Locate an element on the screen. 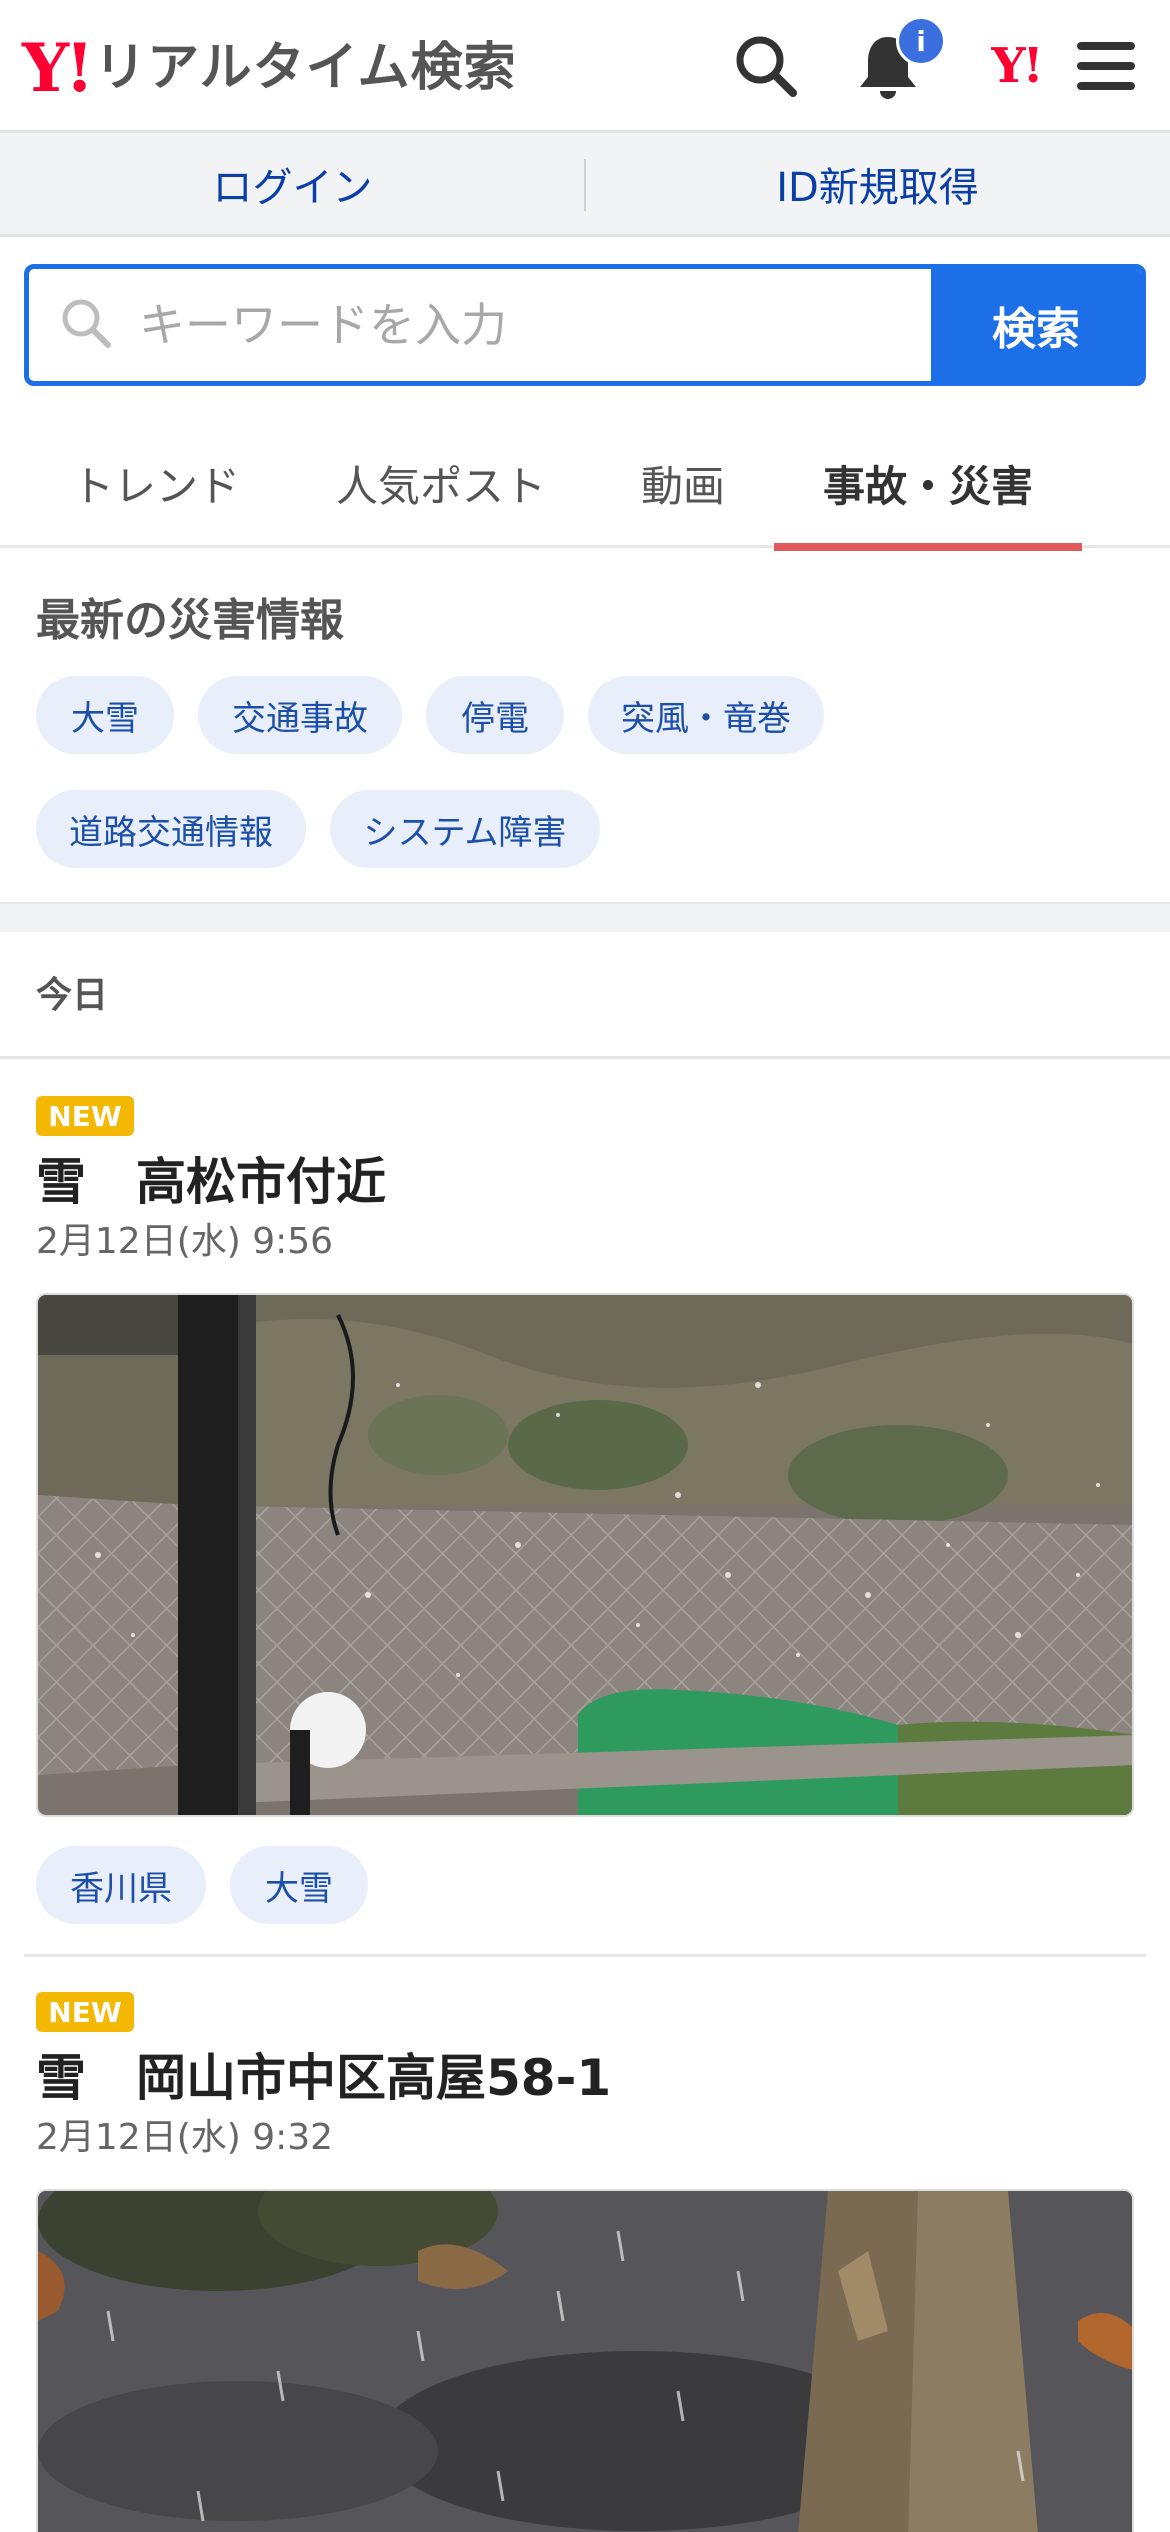  search-icon is located at coordinates (766, 66).